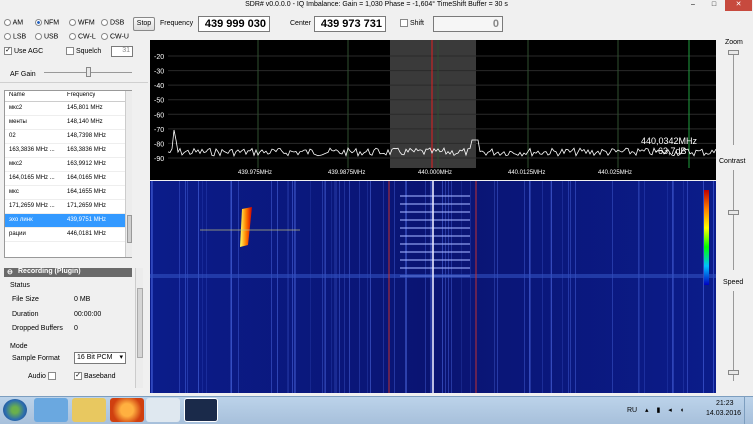 This screenshot has height=424, width=753. What do you see at coordinates (47, 22) in the screenshot?
I see `mode-nfm: NFM` at bounding box center [47, 22].